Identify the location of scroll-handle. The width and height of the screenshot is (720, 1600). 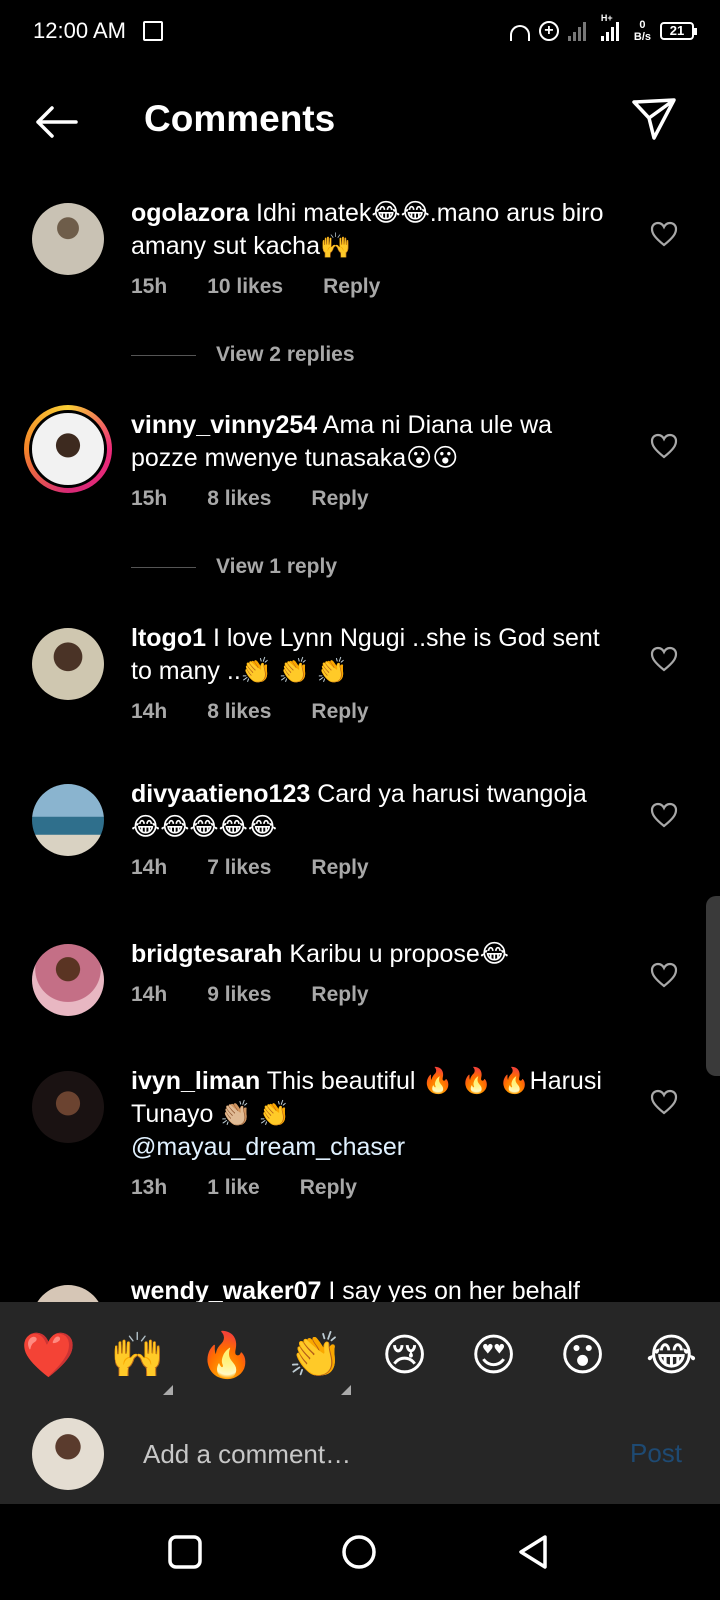
(713, 986).